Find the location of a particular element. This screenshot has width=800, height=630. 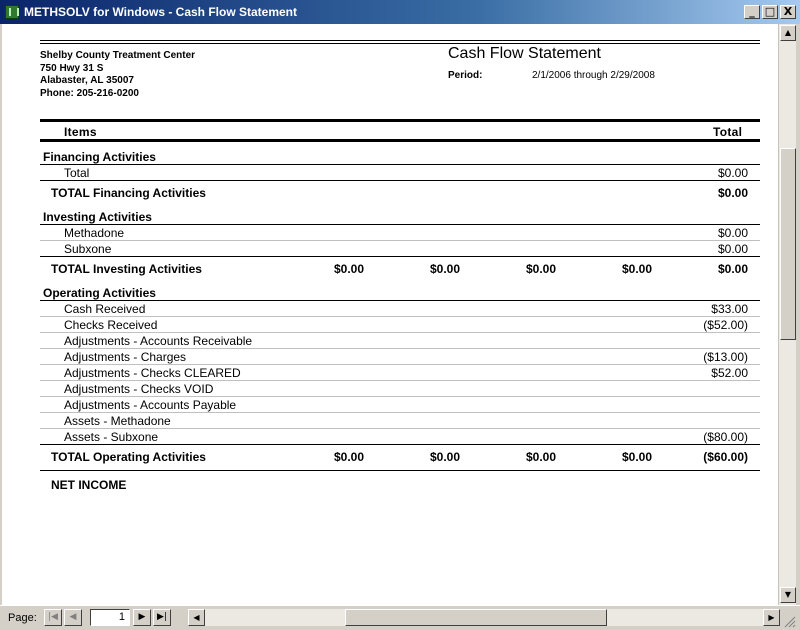

column-header-items: Items is located at coordinates (80, 132).